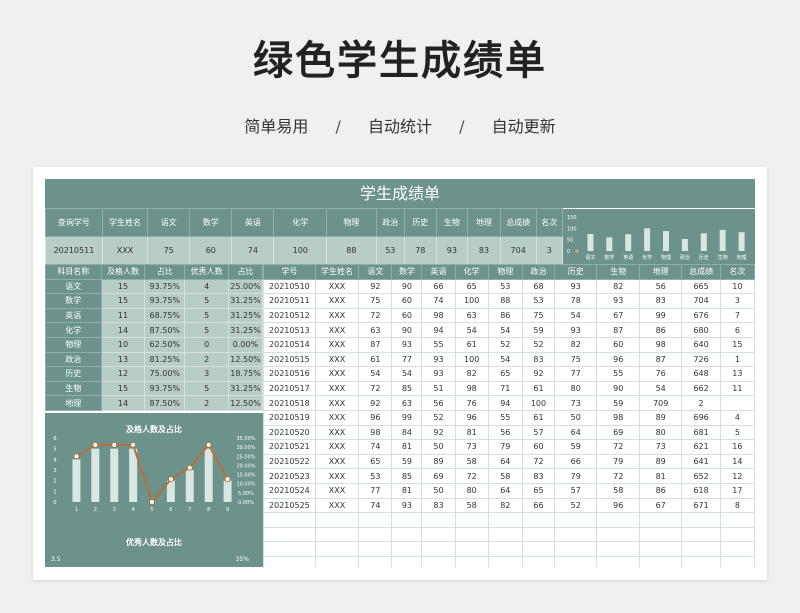 The width and height of the screenshot is (800, 613). Describe the element at coordinates (737, 461) in the screenshot. I see `score-cell: 14` at that location.